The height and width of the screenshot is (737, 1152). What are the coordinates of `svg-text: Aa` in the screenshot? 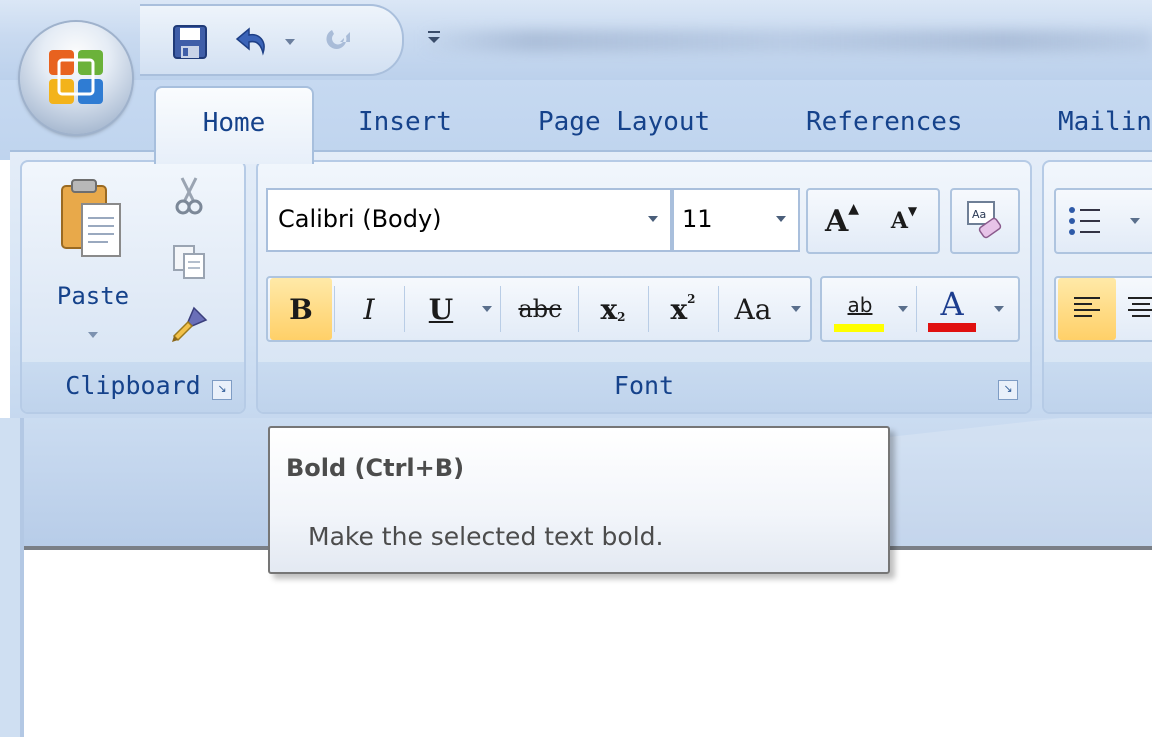 It's located at (979, 214).